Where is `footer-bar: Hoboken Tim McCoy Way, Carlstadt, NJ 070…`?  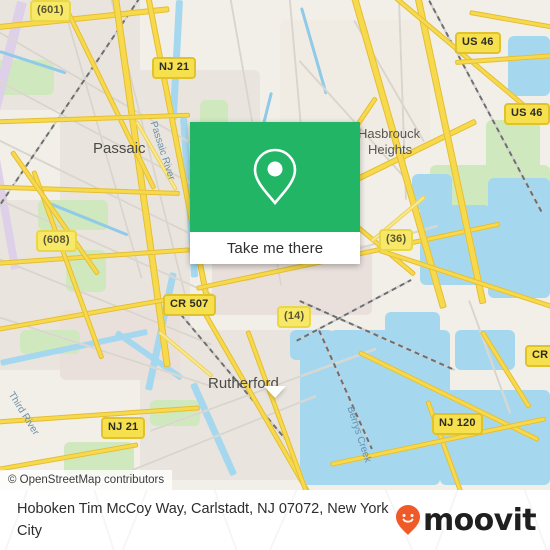
footer-bar: Hoboken Tim McCoy Way, Carlstadt, NJ 070… is located at coordinates (275, 520).